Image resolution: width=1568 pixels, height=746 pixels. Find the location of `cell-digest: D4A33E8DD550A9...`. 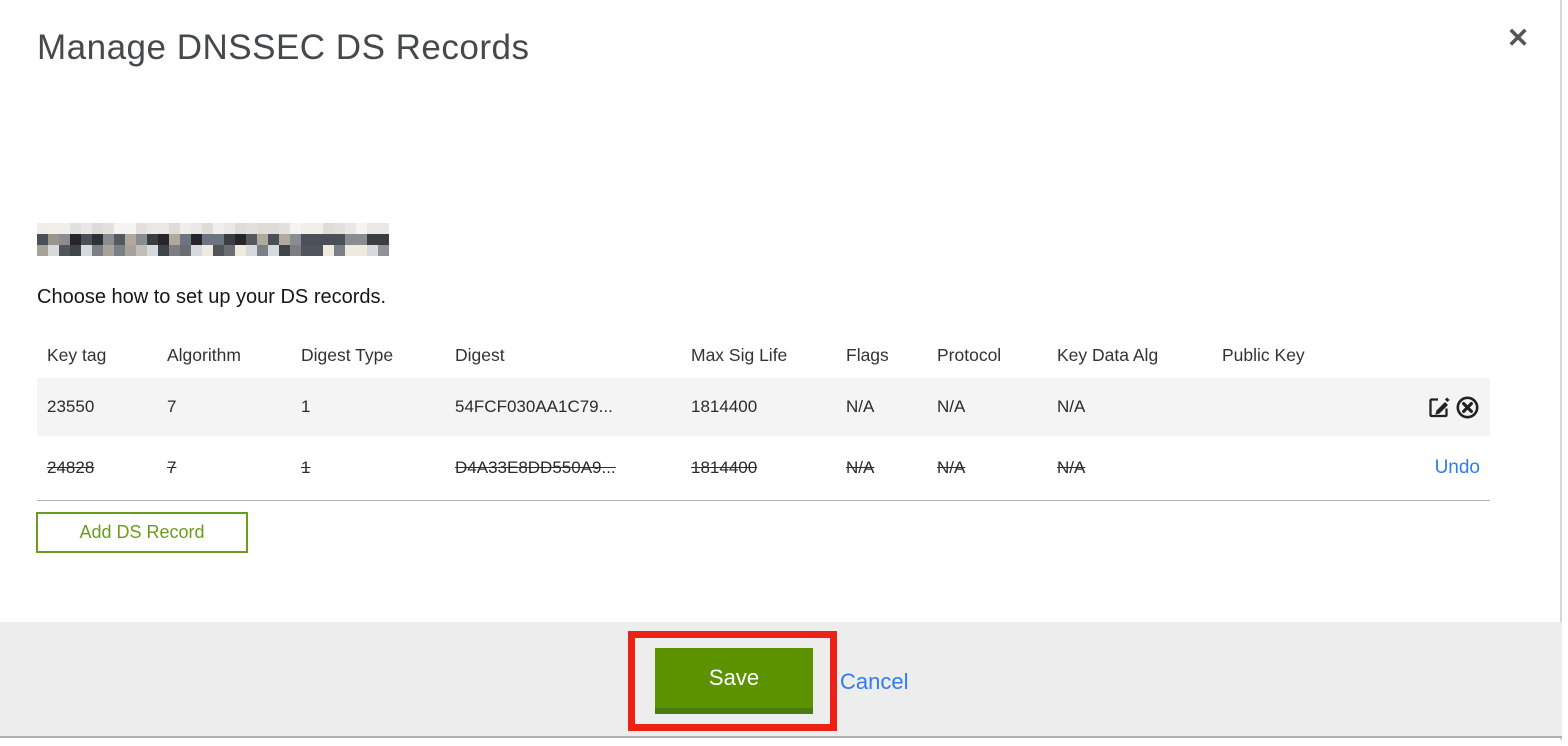

cell-digest: D4A33E8DD550A9... is located at coordinates (535, 467).